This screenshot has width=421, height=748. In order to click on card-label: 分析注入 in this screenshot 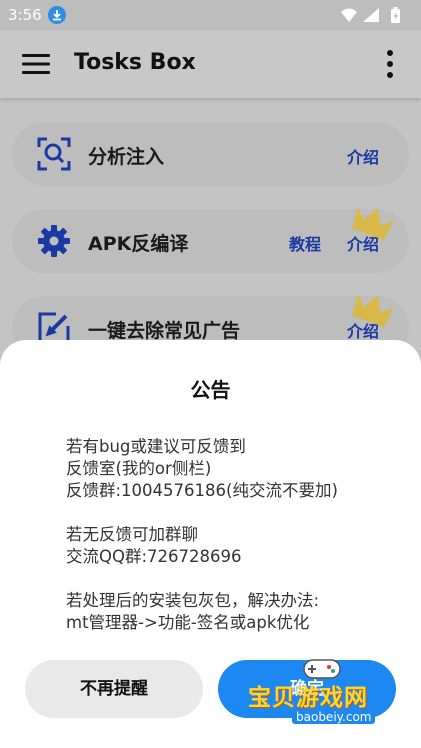, I will do `click(126, 157)`.